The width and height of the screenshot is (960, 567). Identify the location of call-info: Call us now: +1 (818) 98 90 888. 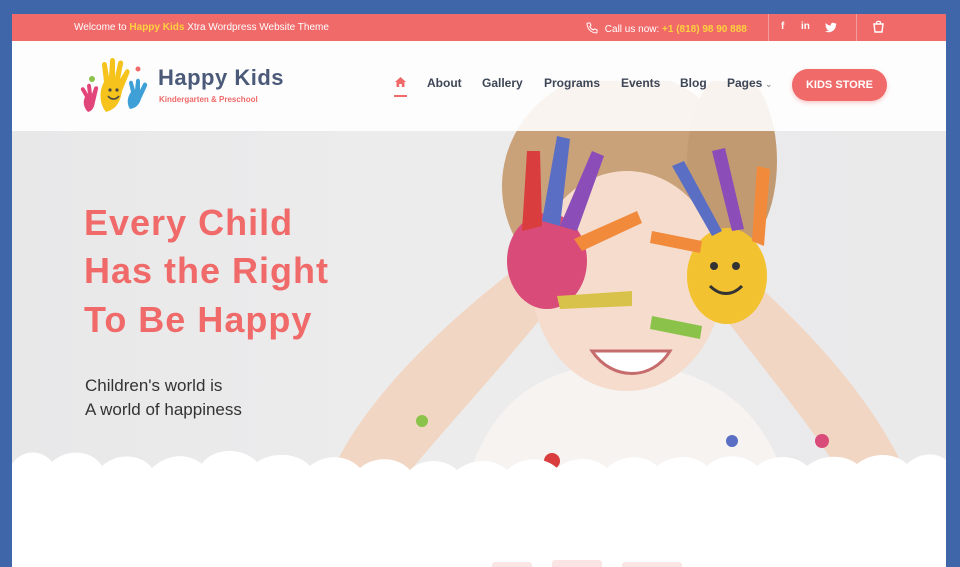
(666, 28).